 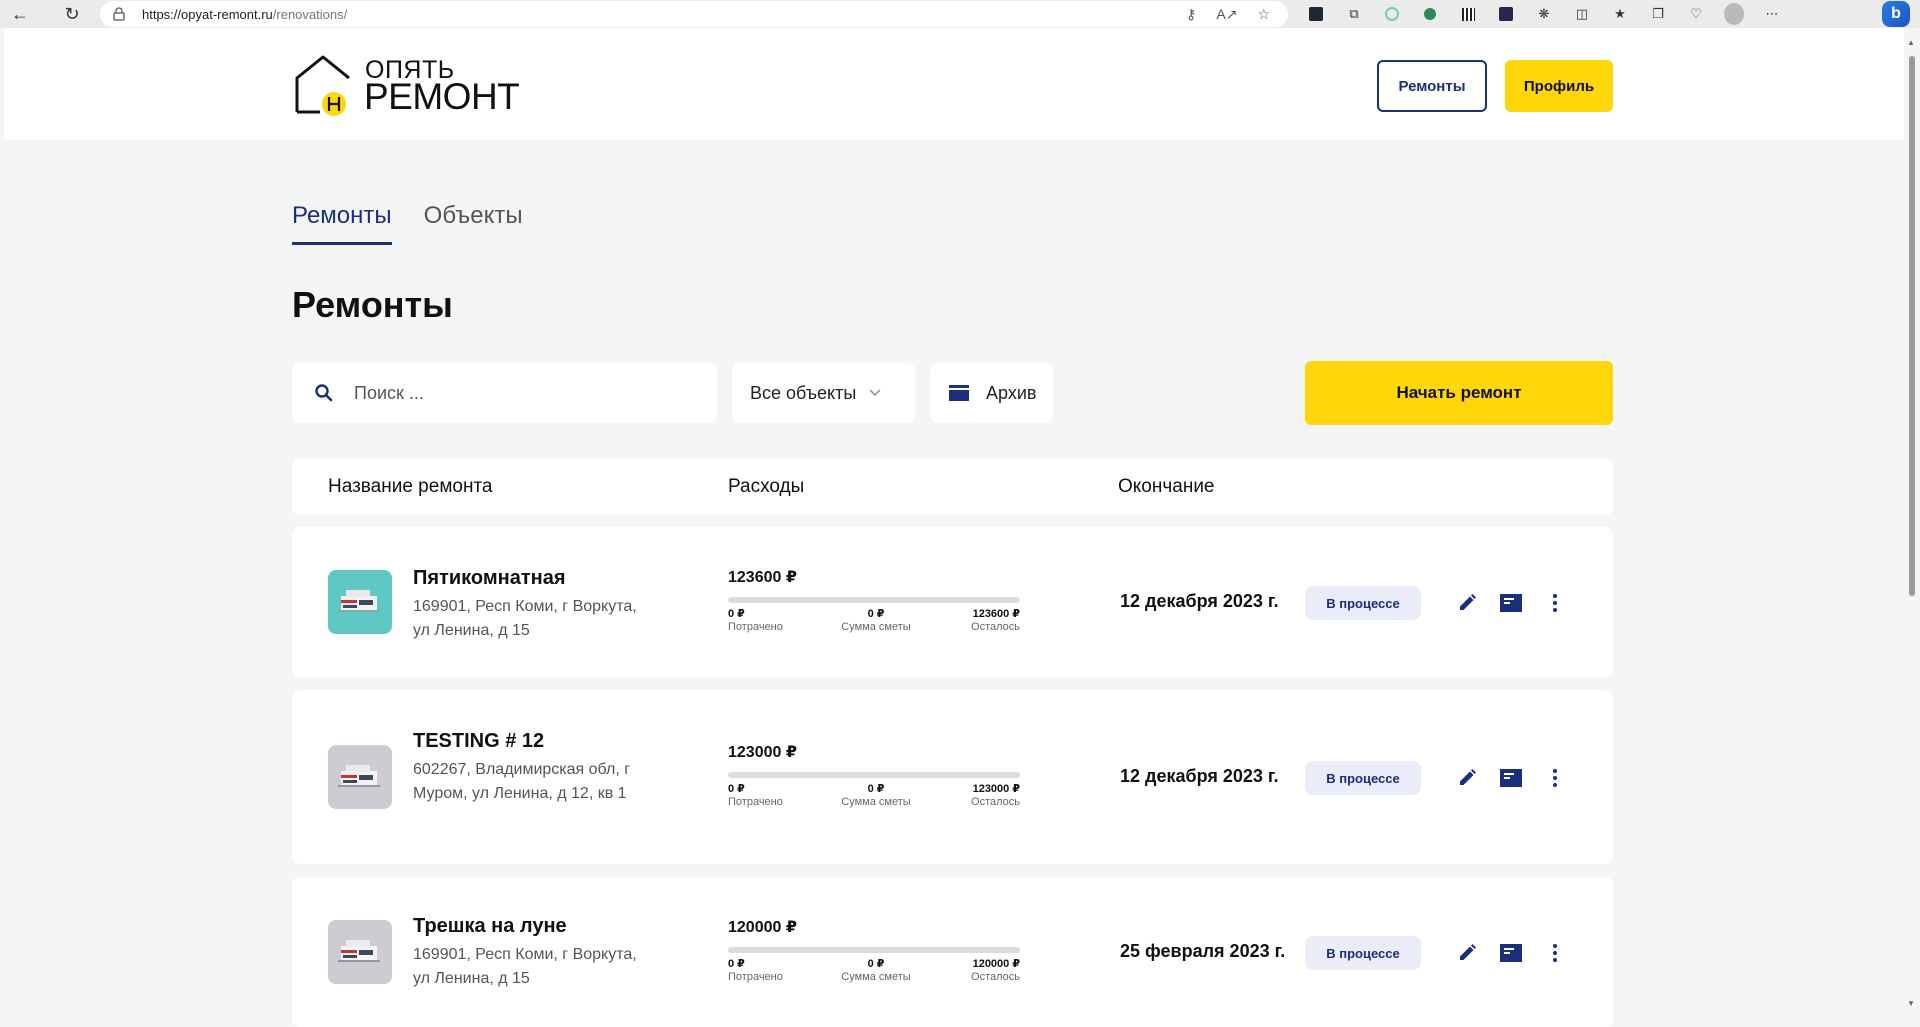 What do you see at coordinates (1912, 326) in the screenshot?
I see `scrollbar-thumb` at bounding box center [1912, 326].